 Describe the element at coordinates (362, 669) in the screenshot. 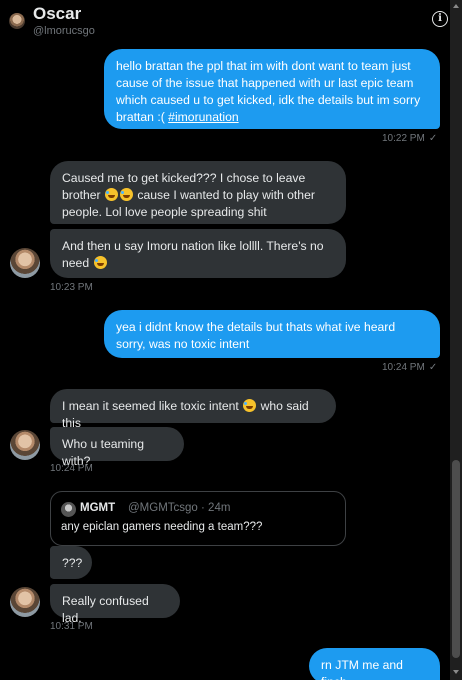

I see `message-text: rn JTM me and finch` at that location.